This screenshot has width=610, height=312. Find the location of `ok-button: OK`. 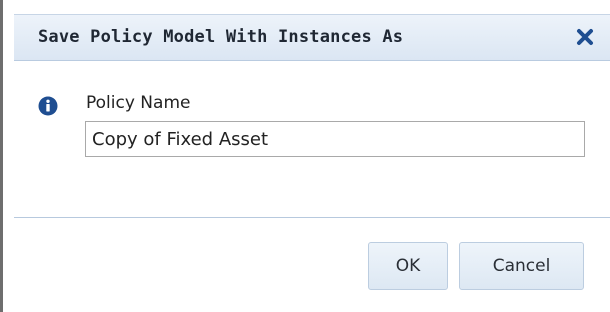

ok-button: OK is located at coordinates (408, 266).